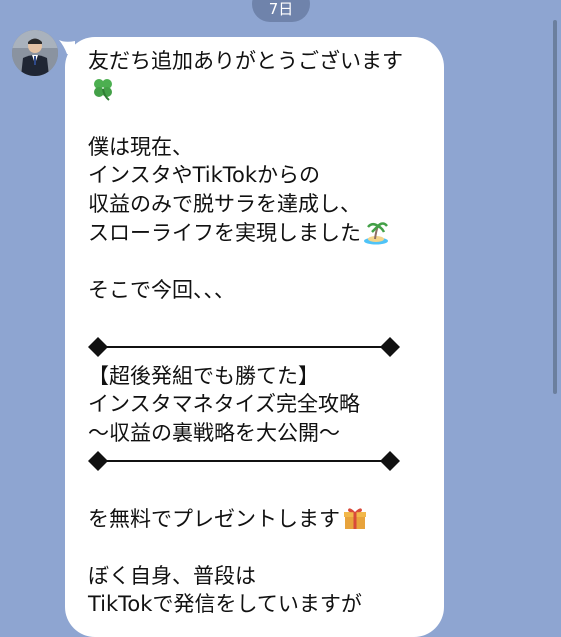  What do you see at coordinates (224, 203) in the screenshot?
I see `intro-line: 収益のみで脱サラを達成し、` at bounding box center [224, 203].